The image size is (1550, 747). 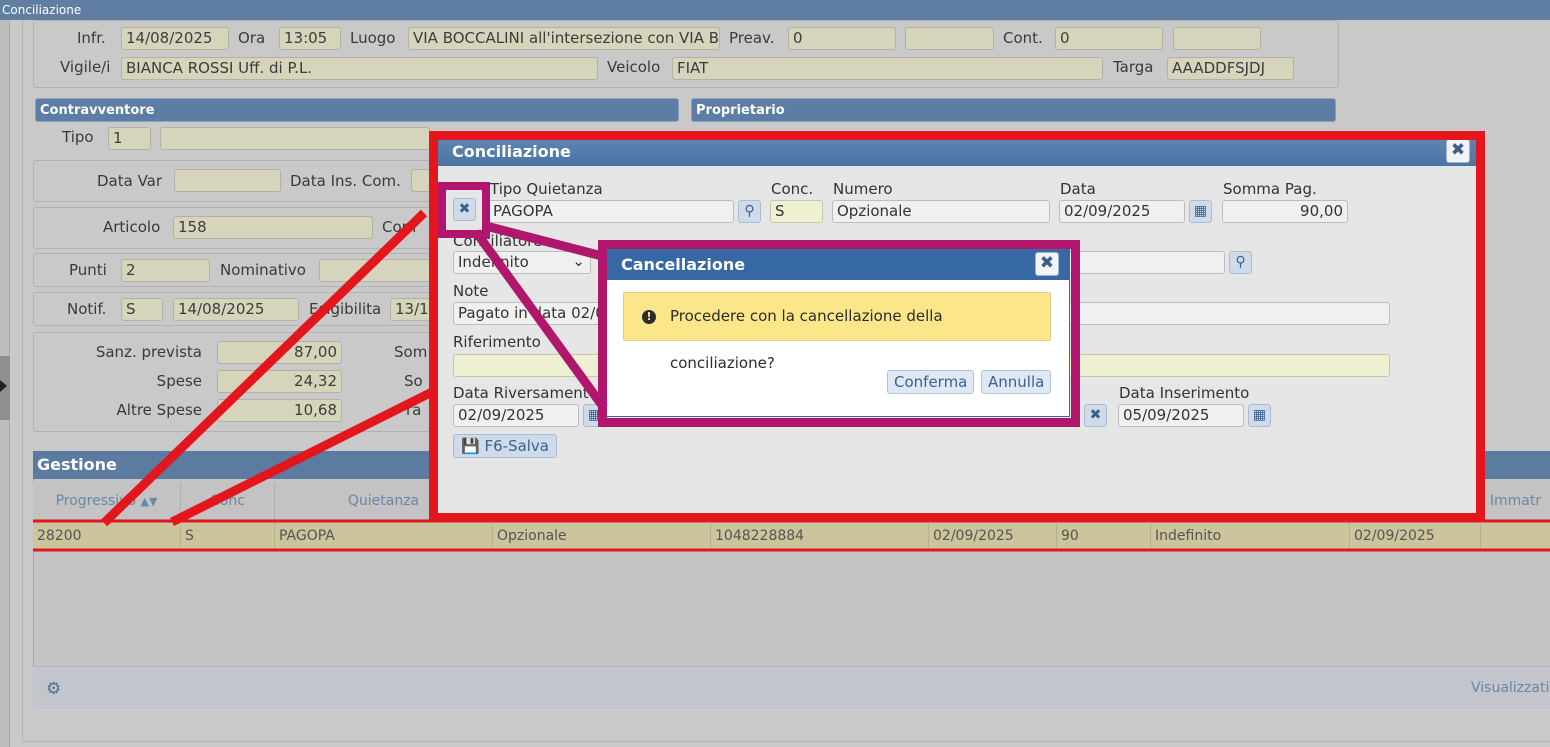 I want to click on annotation-magenta-box, so click(x=839, y=333).